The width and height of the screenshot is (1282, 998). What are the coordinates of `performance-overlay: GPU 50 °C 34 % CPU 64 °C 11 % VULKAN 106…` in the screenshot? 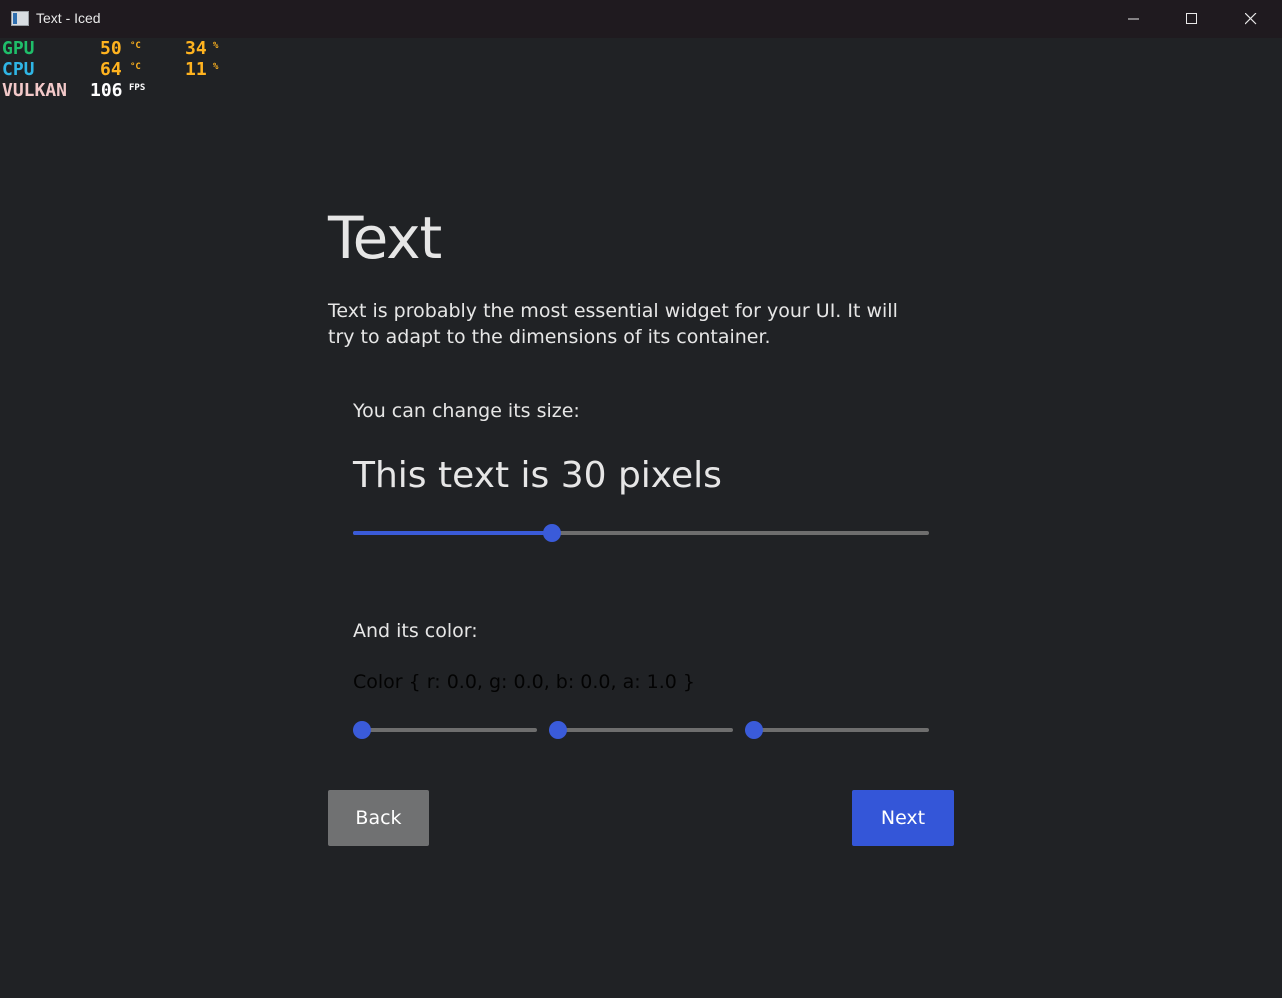 It's located at (117, 69).